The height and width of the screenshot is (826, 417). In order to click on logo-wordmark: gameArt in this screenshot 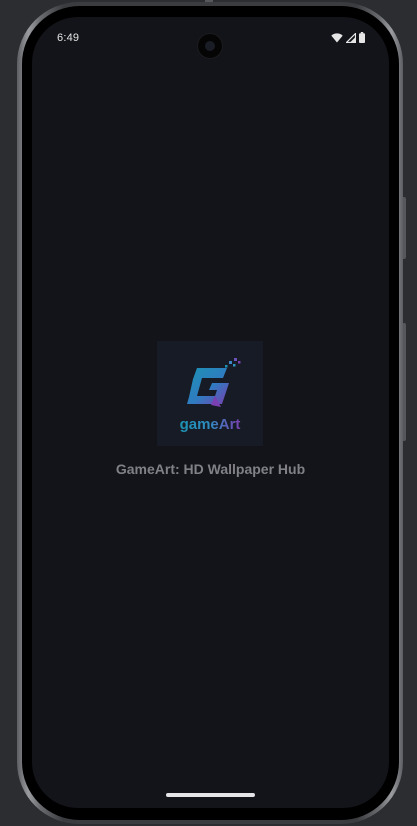, I will do `click(210, 424)`.